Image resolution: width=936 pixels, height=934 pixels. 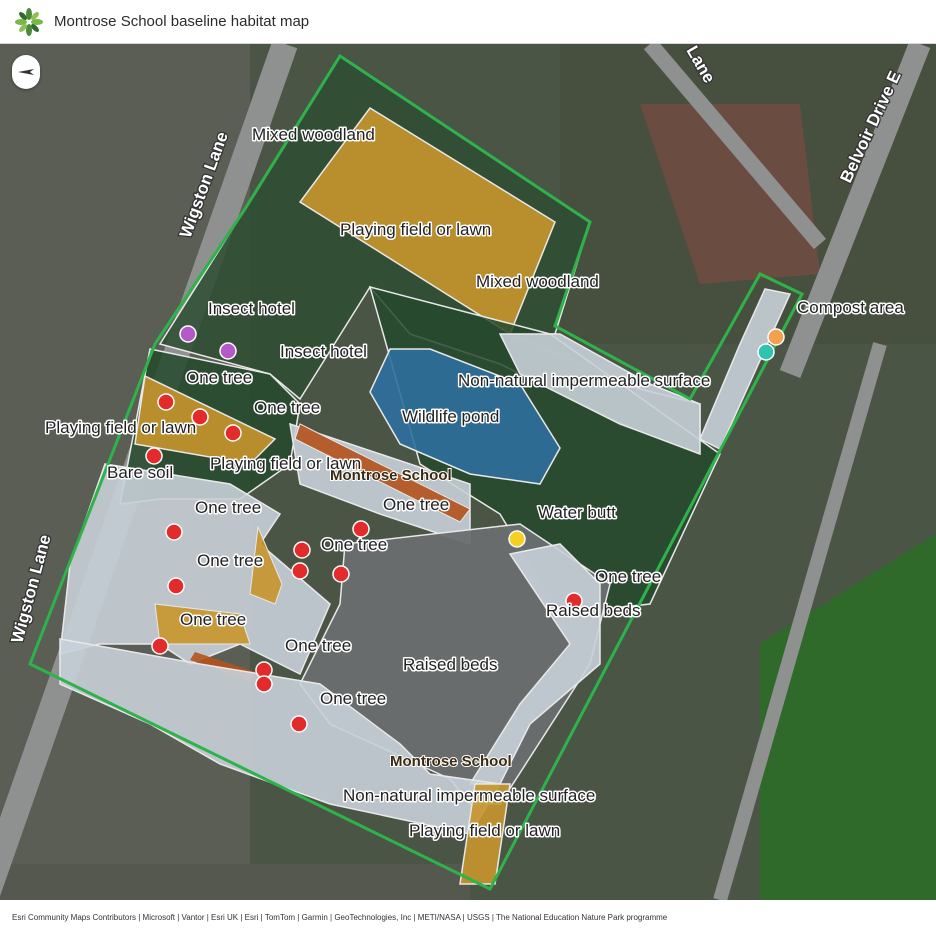 What do you see at coordinates (228, 507) in the screenshot?
I see `label-one-tree-3: One tree` at bounding box center [228, 507].